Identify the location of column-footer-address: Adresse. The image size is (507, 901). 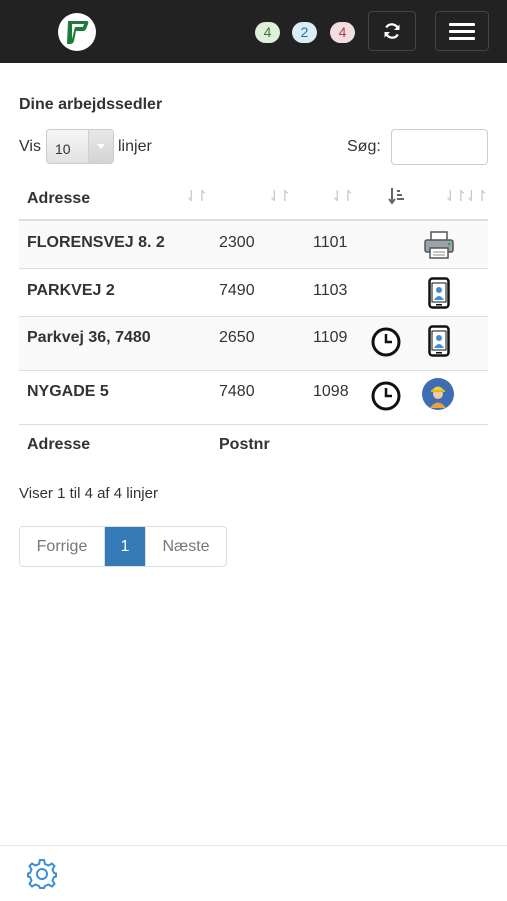
(59, 444).